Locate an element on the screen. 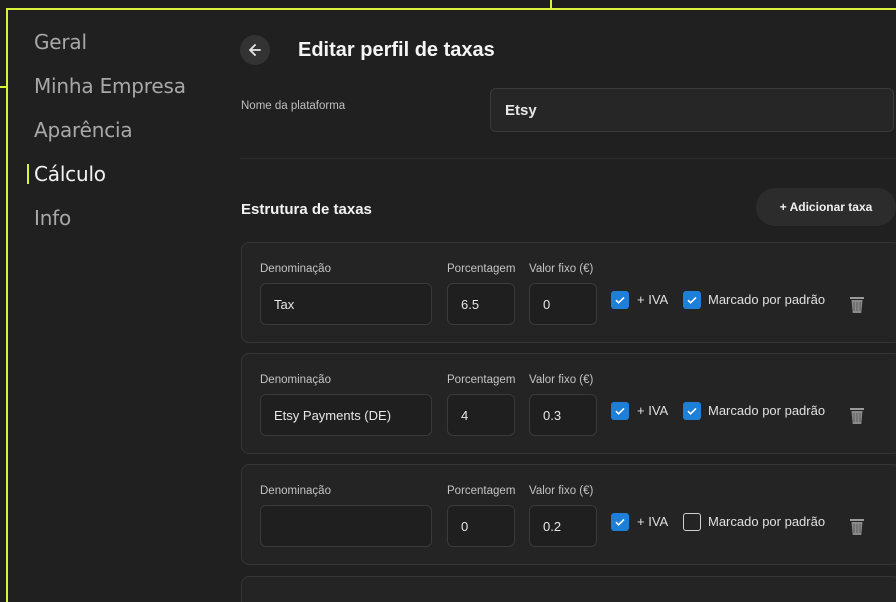  sidebar-item-aparencia: Aparência is located at coordinates (83, 130).